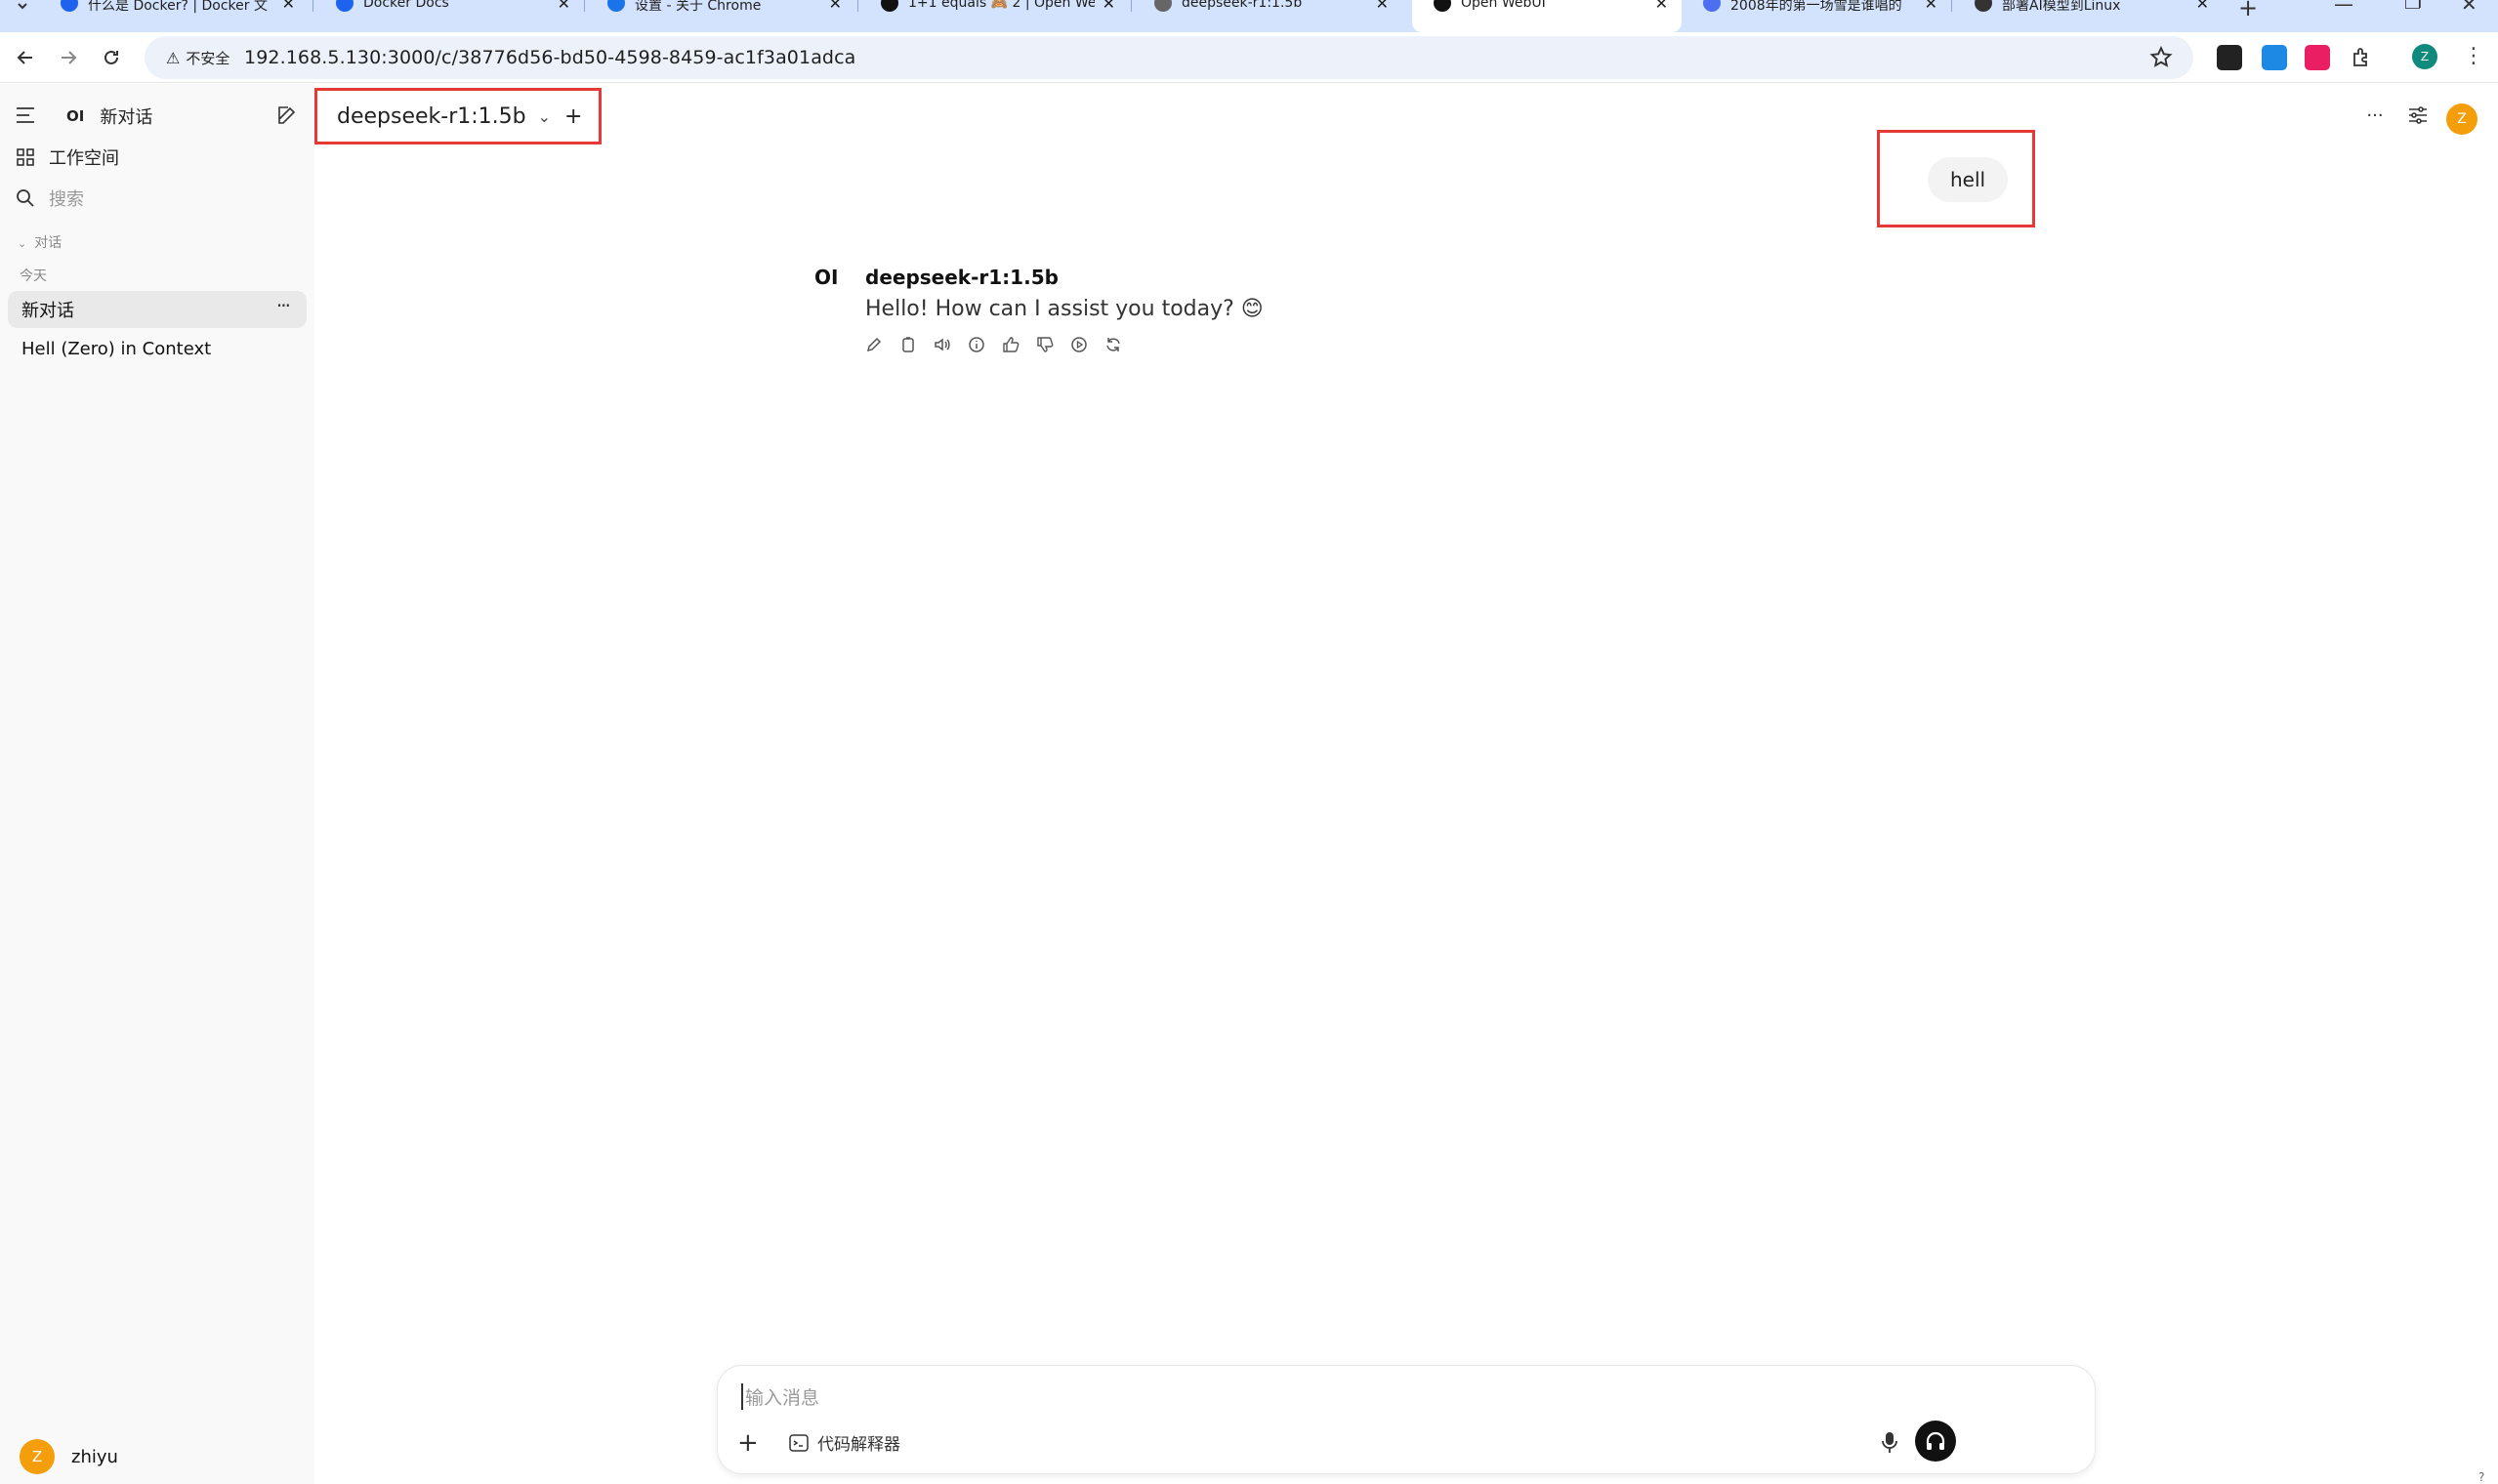 Image resolution: width=2498 pixels, height=1484 pixels. Describe the element at coordinates (2088, 16) in the screenshot. I see `browser-tab: 部署AI模型到Linux ✕` at that location.